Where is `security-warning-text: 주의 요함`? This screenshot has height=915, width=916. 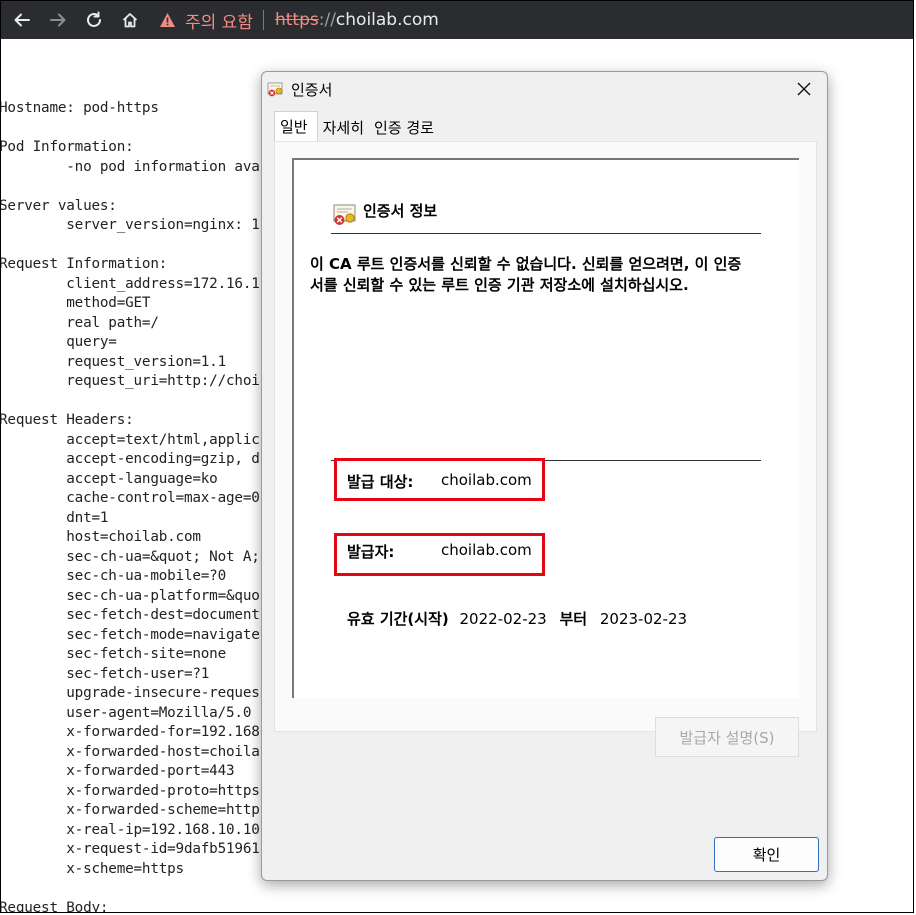
security-warning-text: 주의 요함 is located at coordinates (219, 22).